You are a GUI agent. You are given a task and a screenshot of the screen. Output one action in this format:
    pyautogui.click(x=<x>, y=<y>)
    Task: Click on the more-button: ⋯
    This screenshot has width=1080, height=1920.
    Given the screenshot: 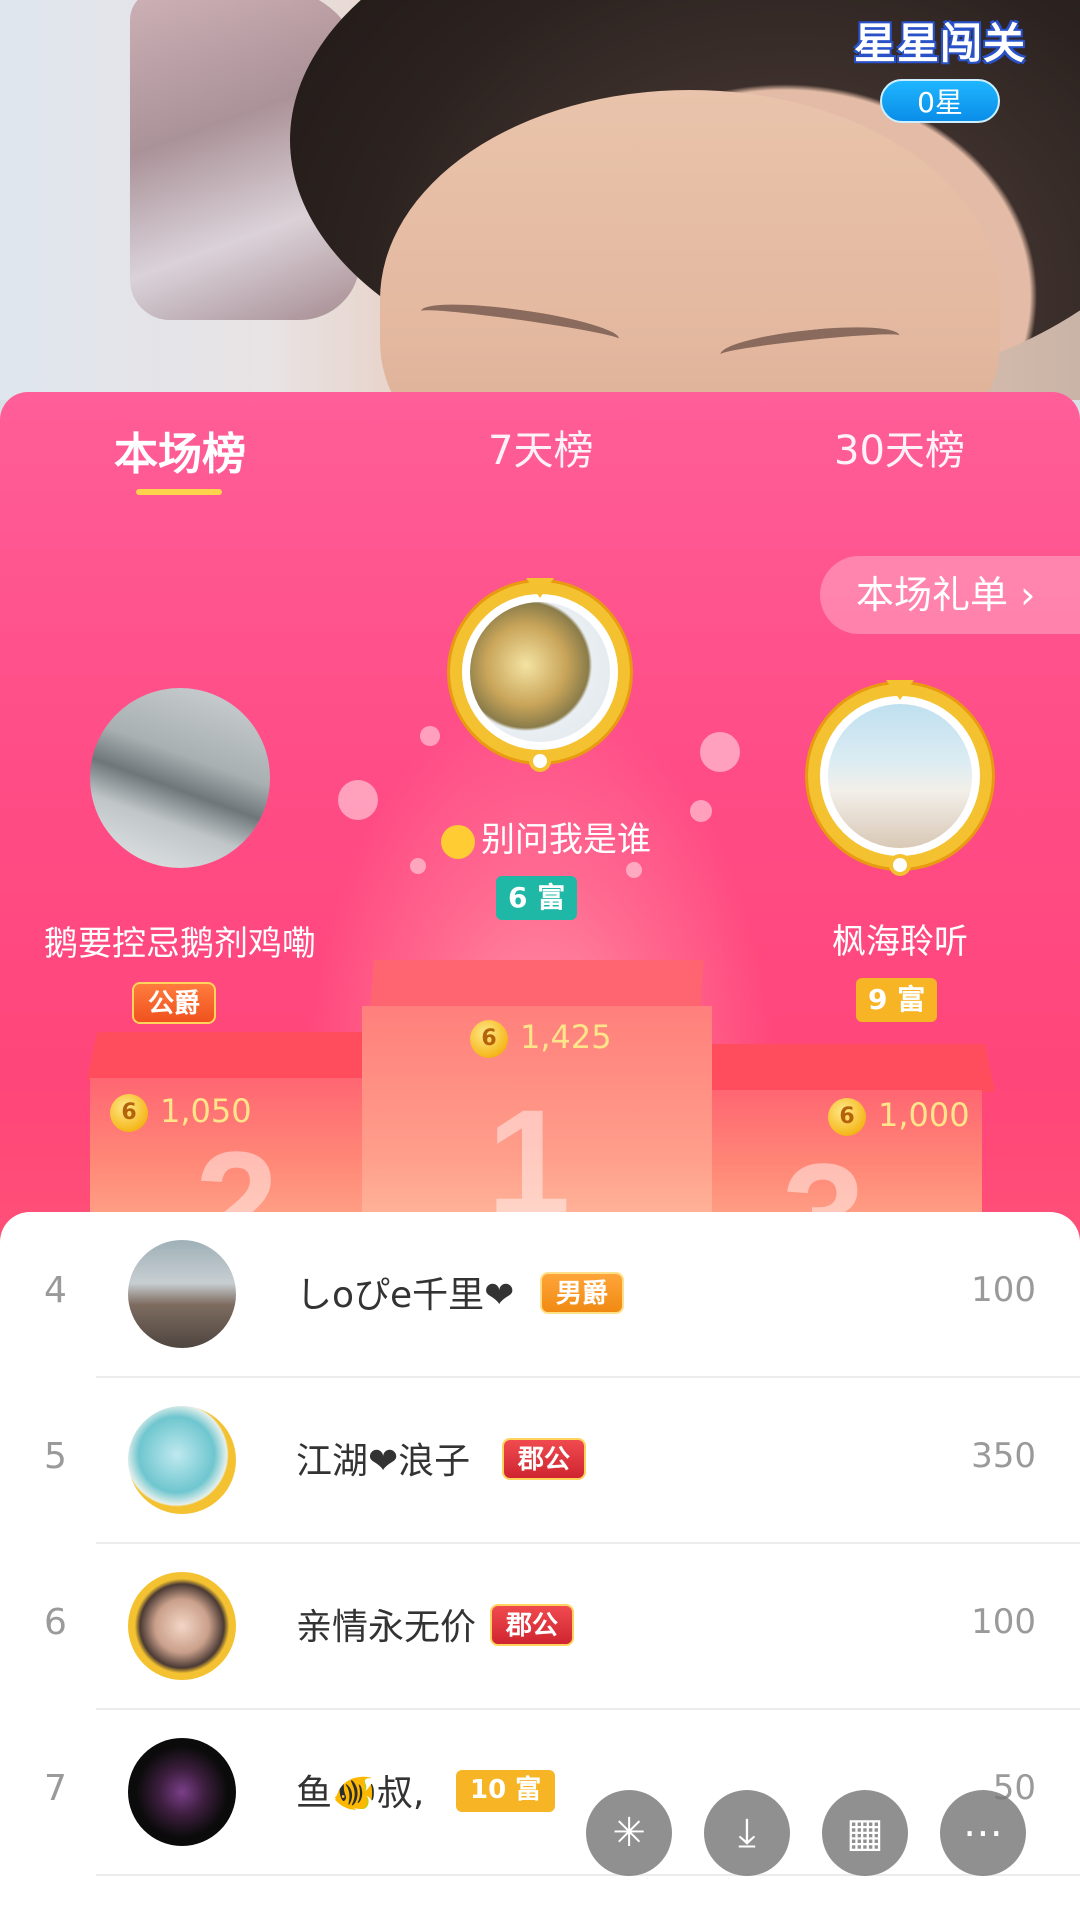 What is the action you would take?
    pyautogui.click(x=983, y=1833)
    